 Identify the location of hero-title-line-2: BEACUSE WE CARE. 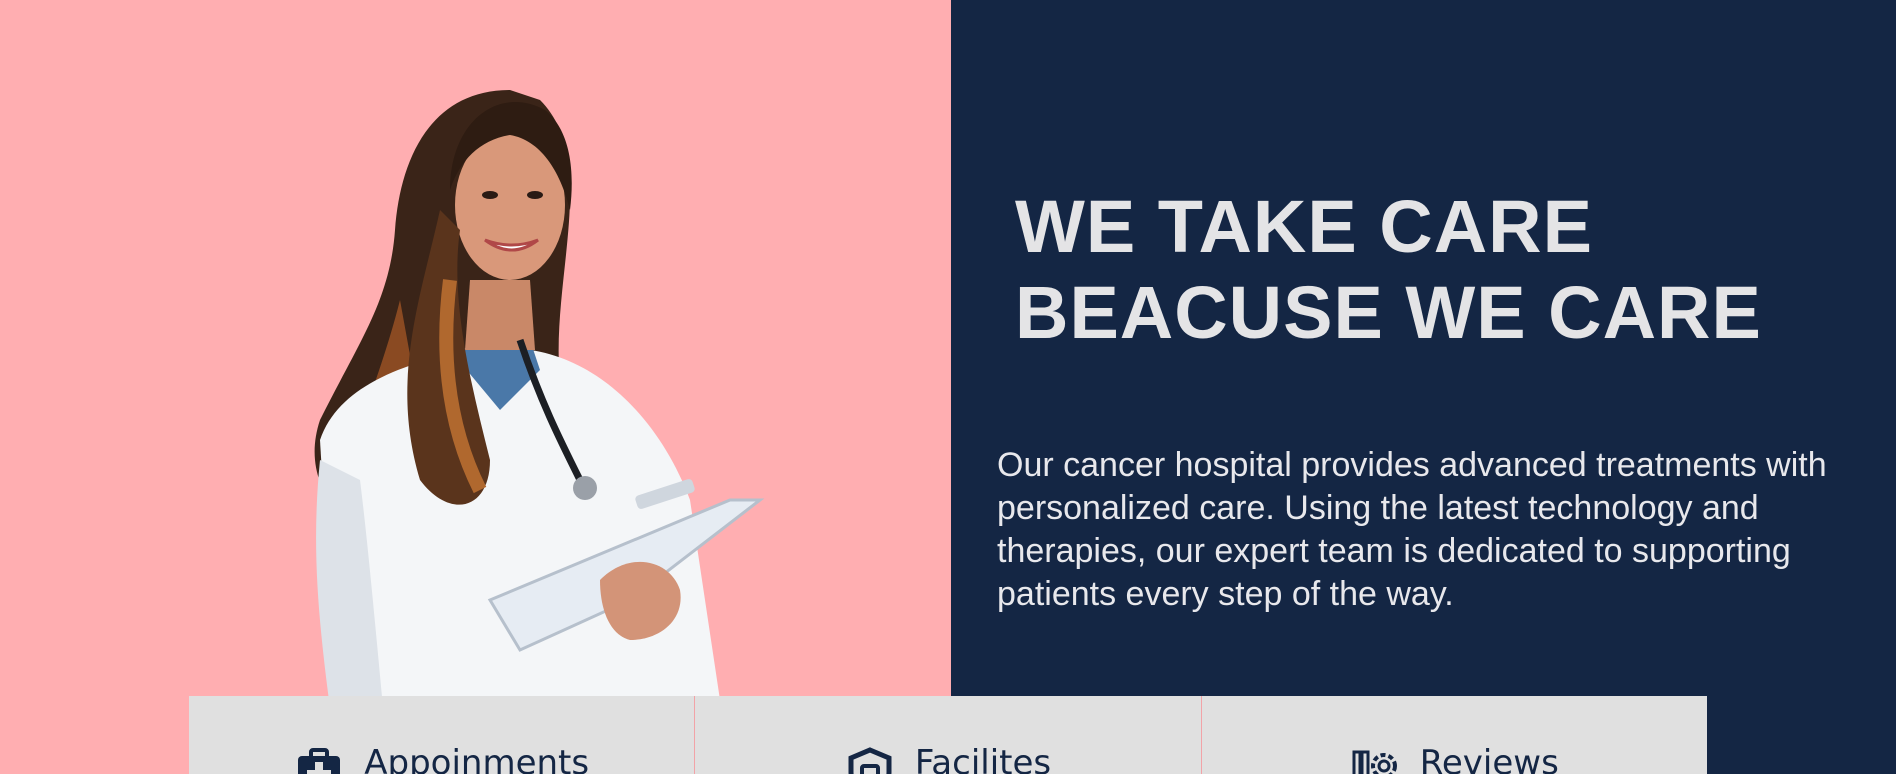
(1388, 312).